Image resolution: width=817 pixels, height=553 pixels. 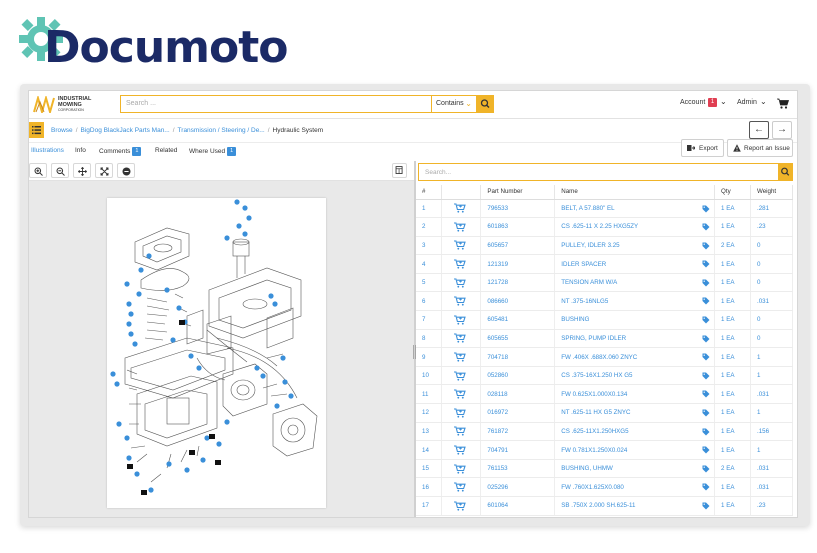 I want to click on zoom-in-button, so click(x=38, y=170).